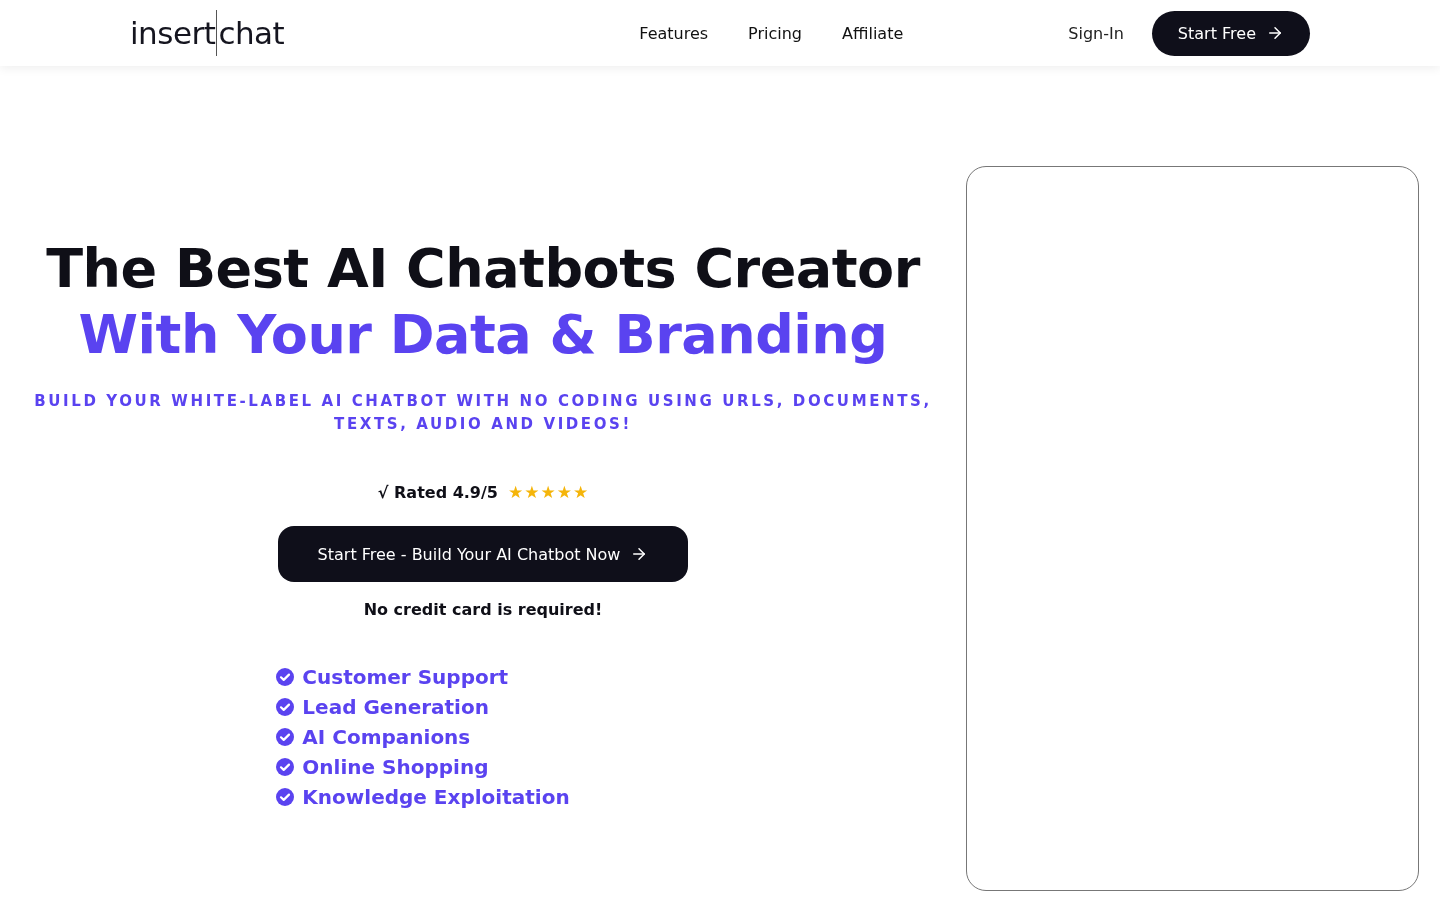  What do you see at coordinates (483, 269) in the screenshot?
I see `hero-title: The Best AI Chatbots Creator` at bounding box center [483, 269].